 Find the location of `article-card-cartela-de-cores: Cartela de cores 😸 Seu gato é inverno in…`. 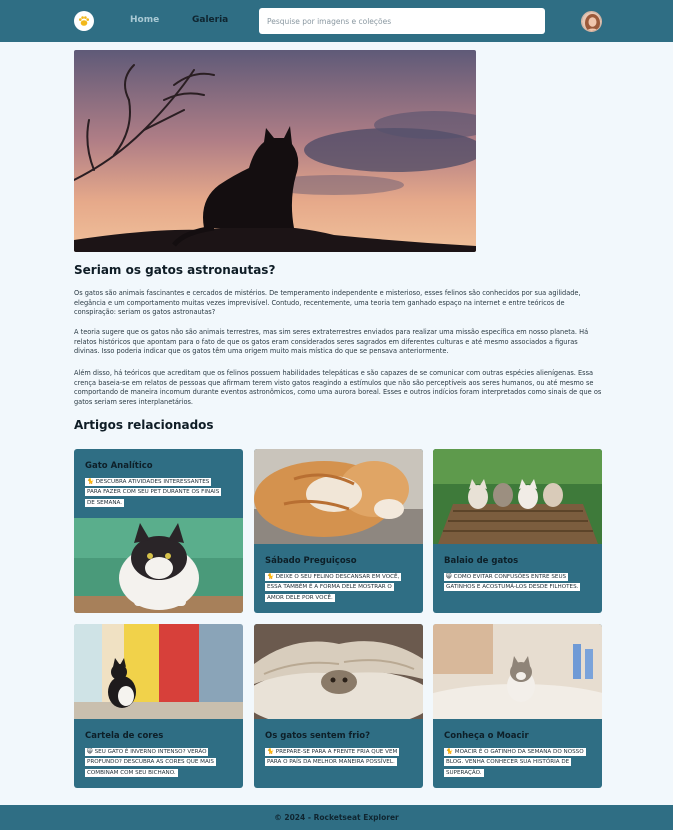

article-card-cartela-de-cores: Cartela de cores 😸 Seu gato é inverno in… is located at coordinates (158, 706).